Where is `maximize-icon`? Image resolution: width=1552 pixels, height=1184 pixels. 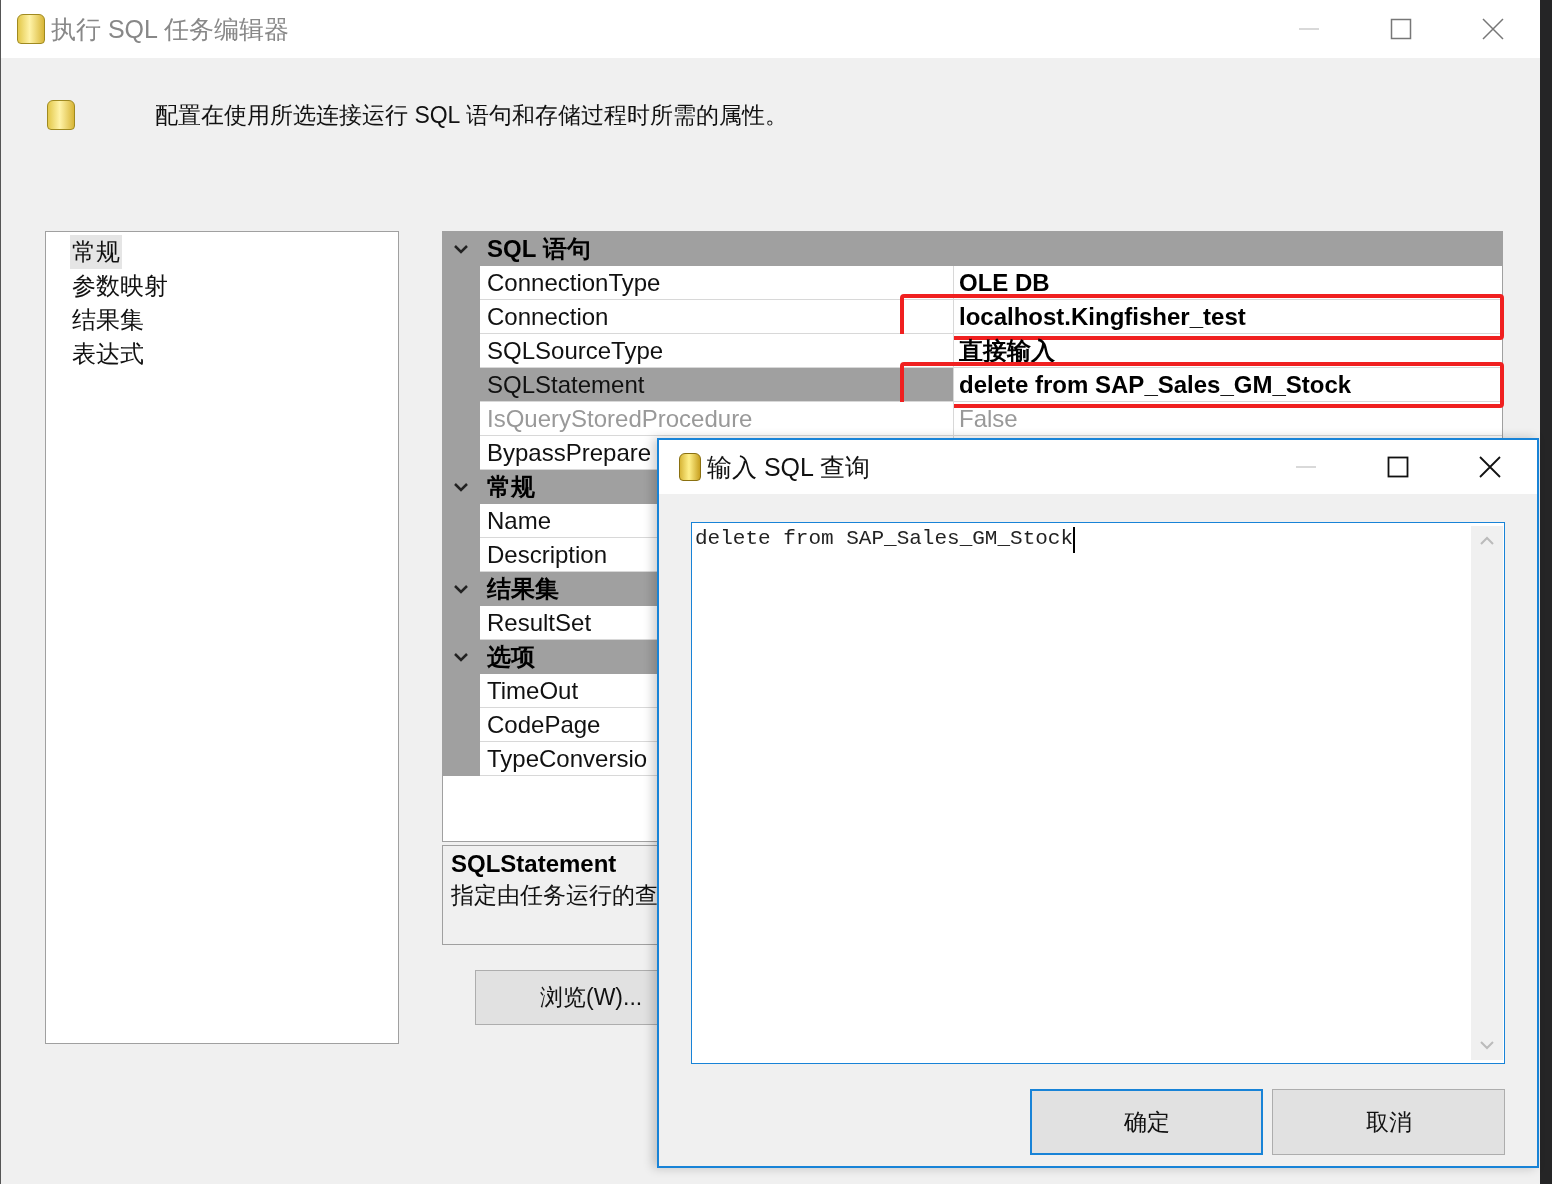
maximize-icon is located at coordinates (1398, 467).